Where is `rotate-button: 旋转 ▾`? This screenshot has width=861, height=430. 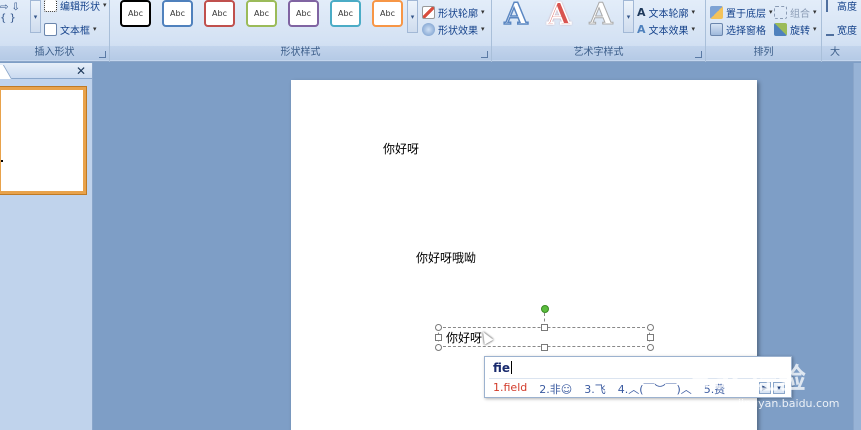
rotate-button: 旋转 ▾ is located at coordinates (795, 29).